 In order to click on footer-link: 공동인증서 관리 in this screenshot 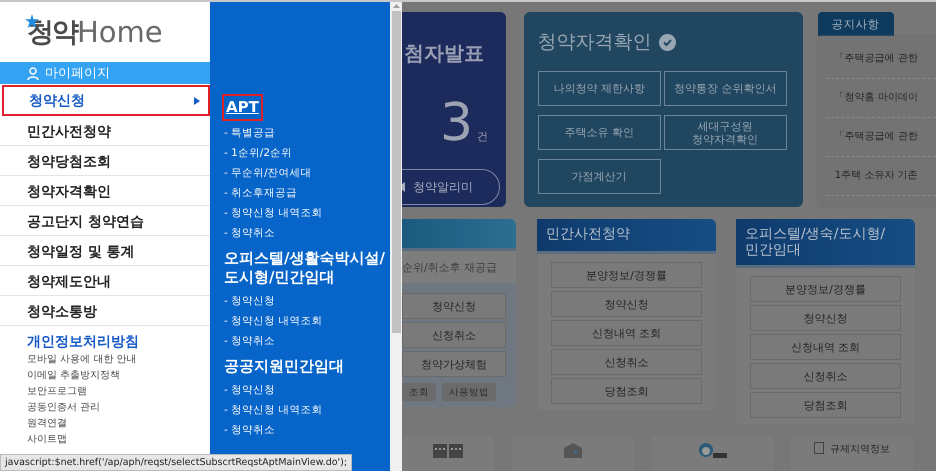, I will do `click(63, 407)`.